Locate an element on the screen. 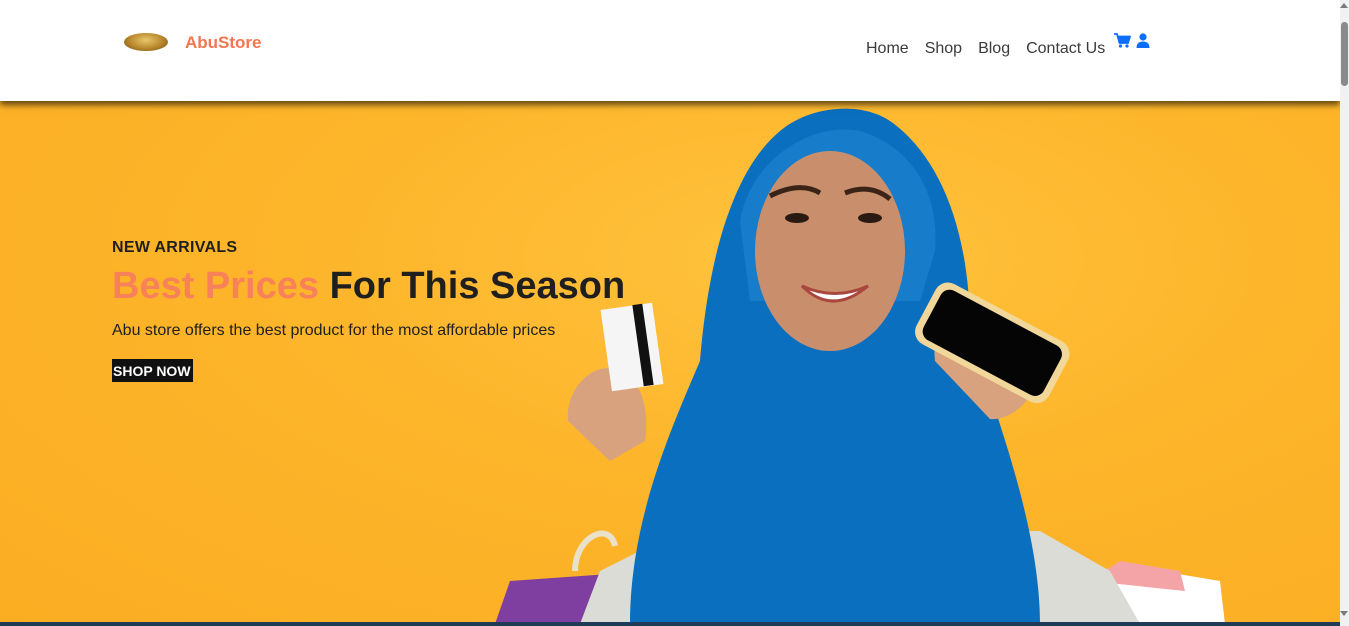  nav-contact-us: Contact Us is located at coordinates (1065, 49).